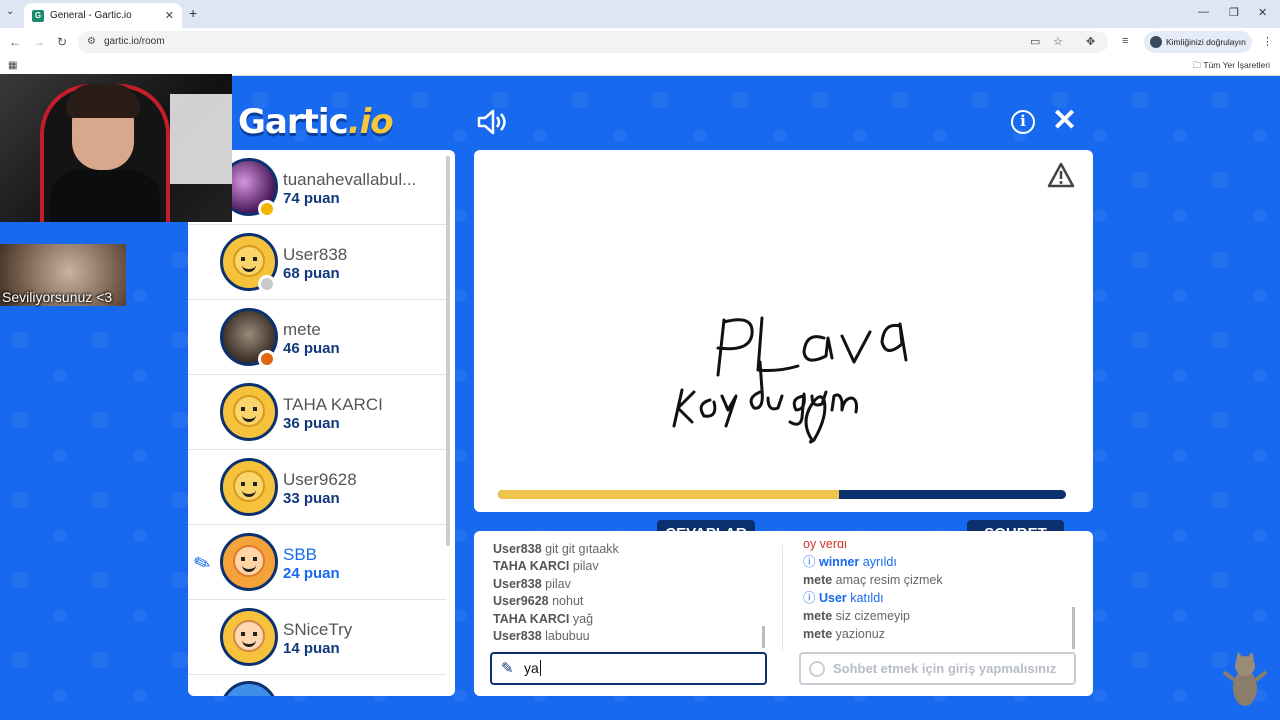  Describe the element at coordinates (628, 636) in the screenshot. I see `answer-line: User838 labubuu` at that location.